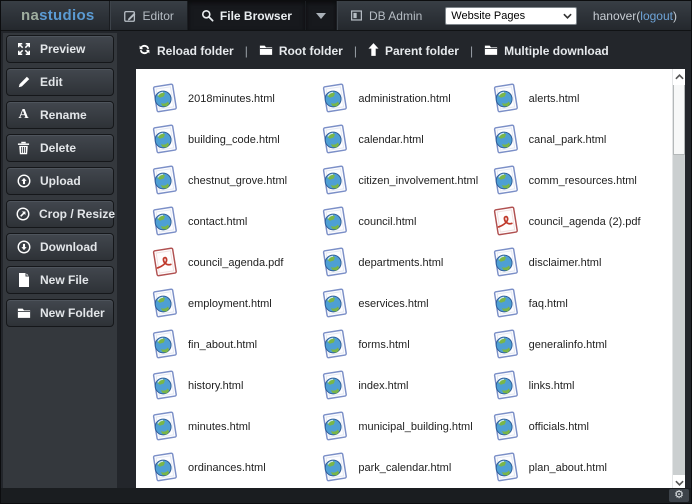 Image resolution: width=692 pixels, height=504 pixels. I want to click on file-item: chestnut_grove.html, so click(235, 180).